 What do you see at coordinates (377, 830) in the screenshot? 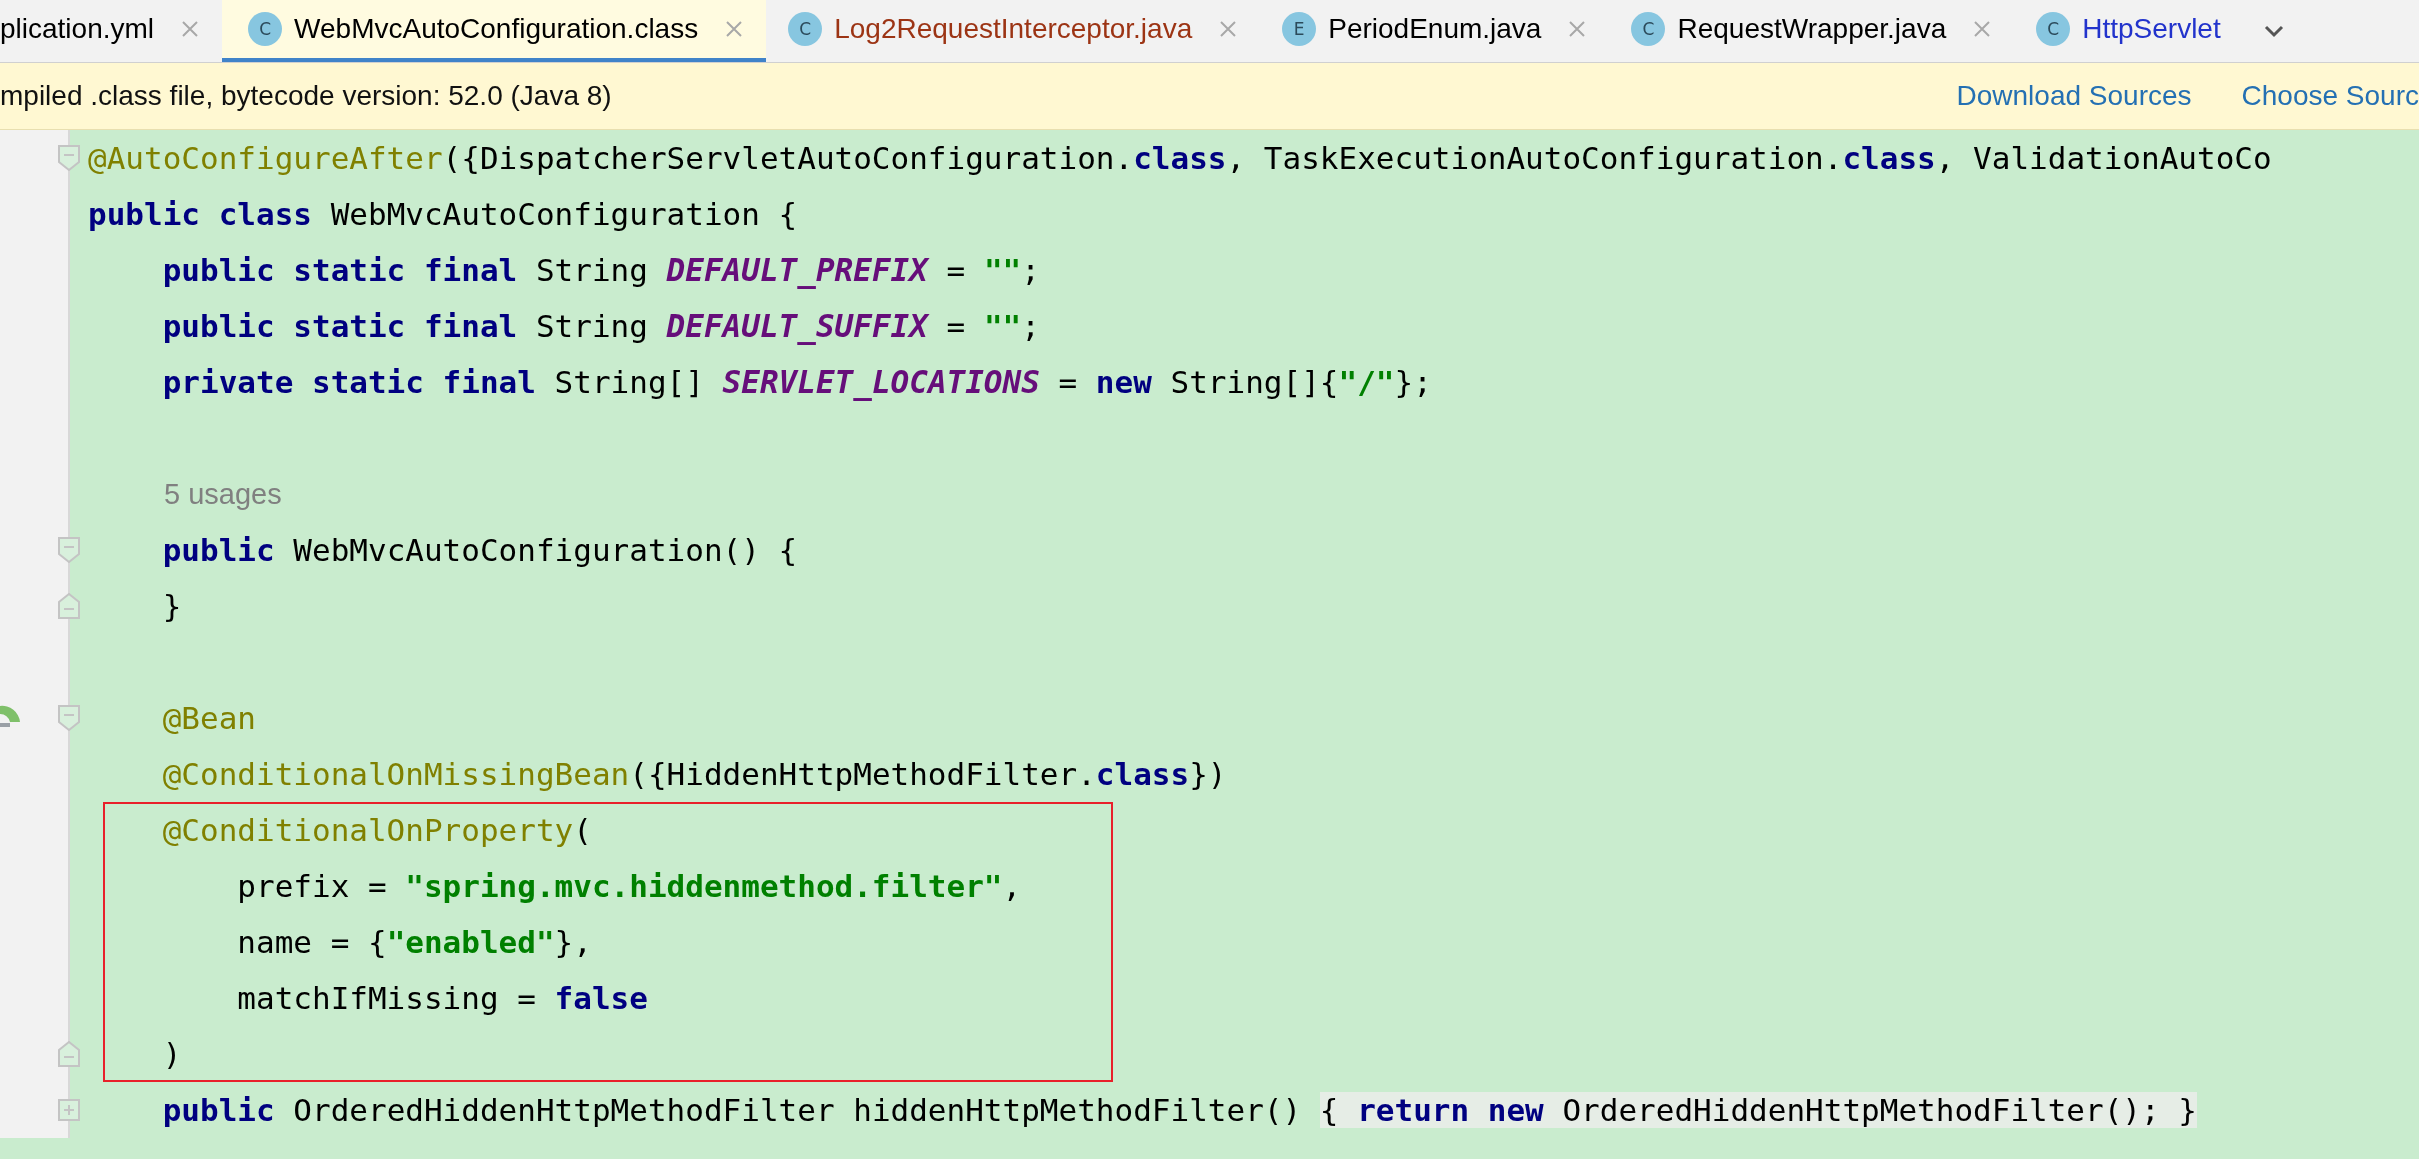
I see `code-line: @ConditionalOnProperty(` at bounding box center [377, 830].